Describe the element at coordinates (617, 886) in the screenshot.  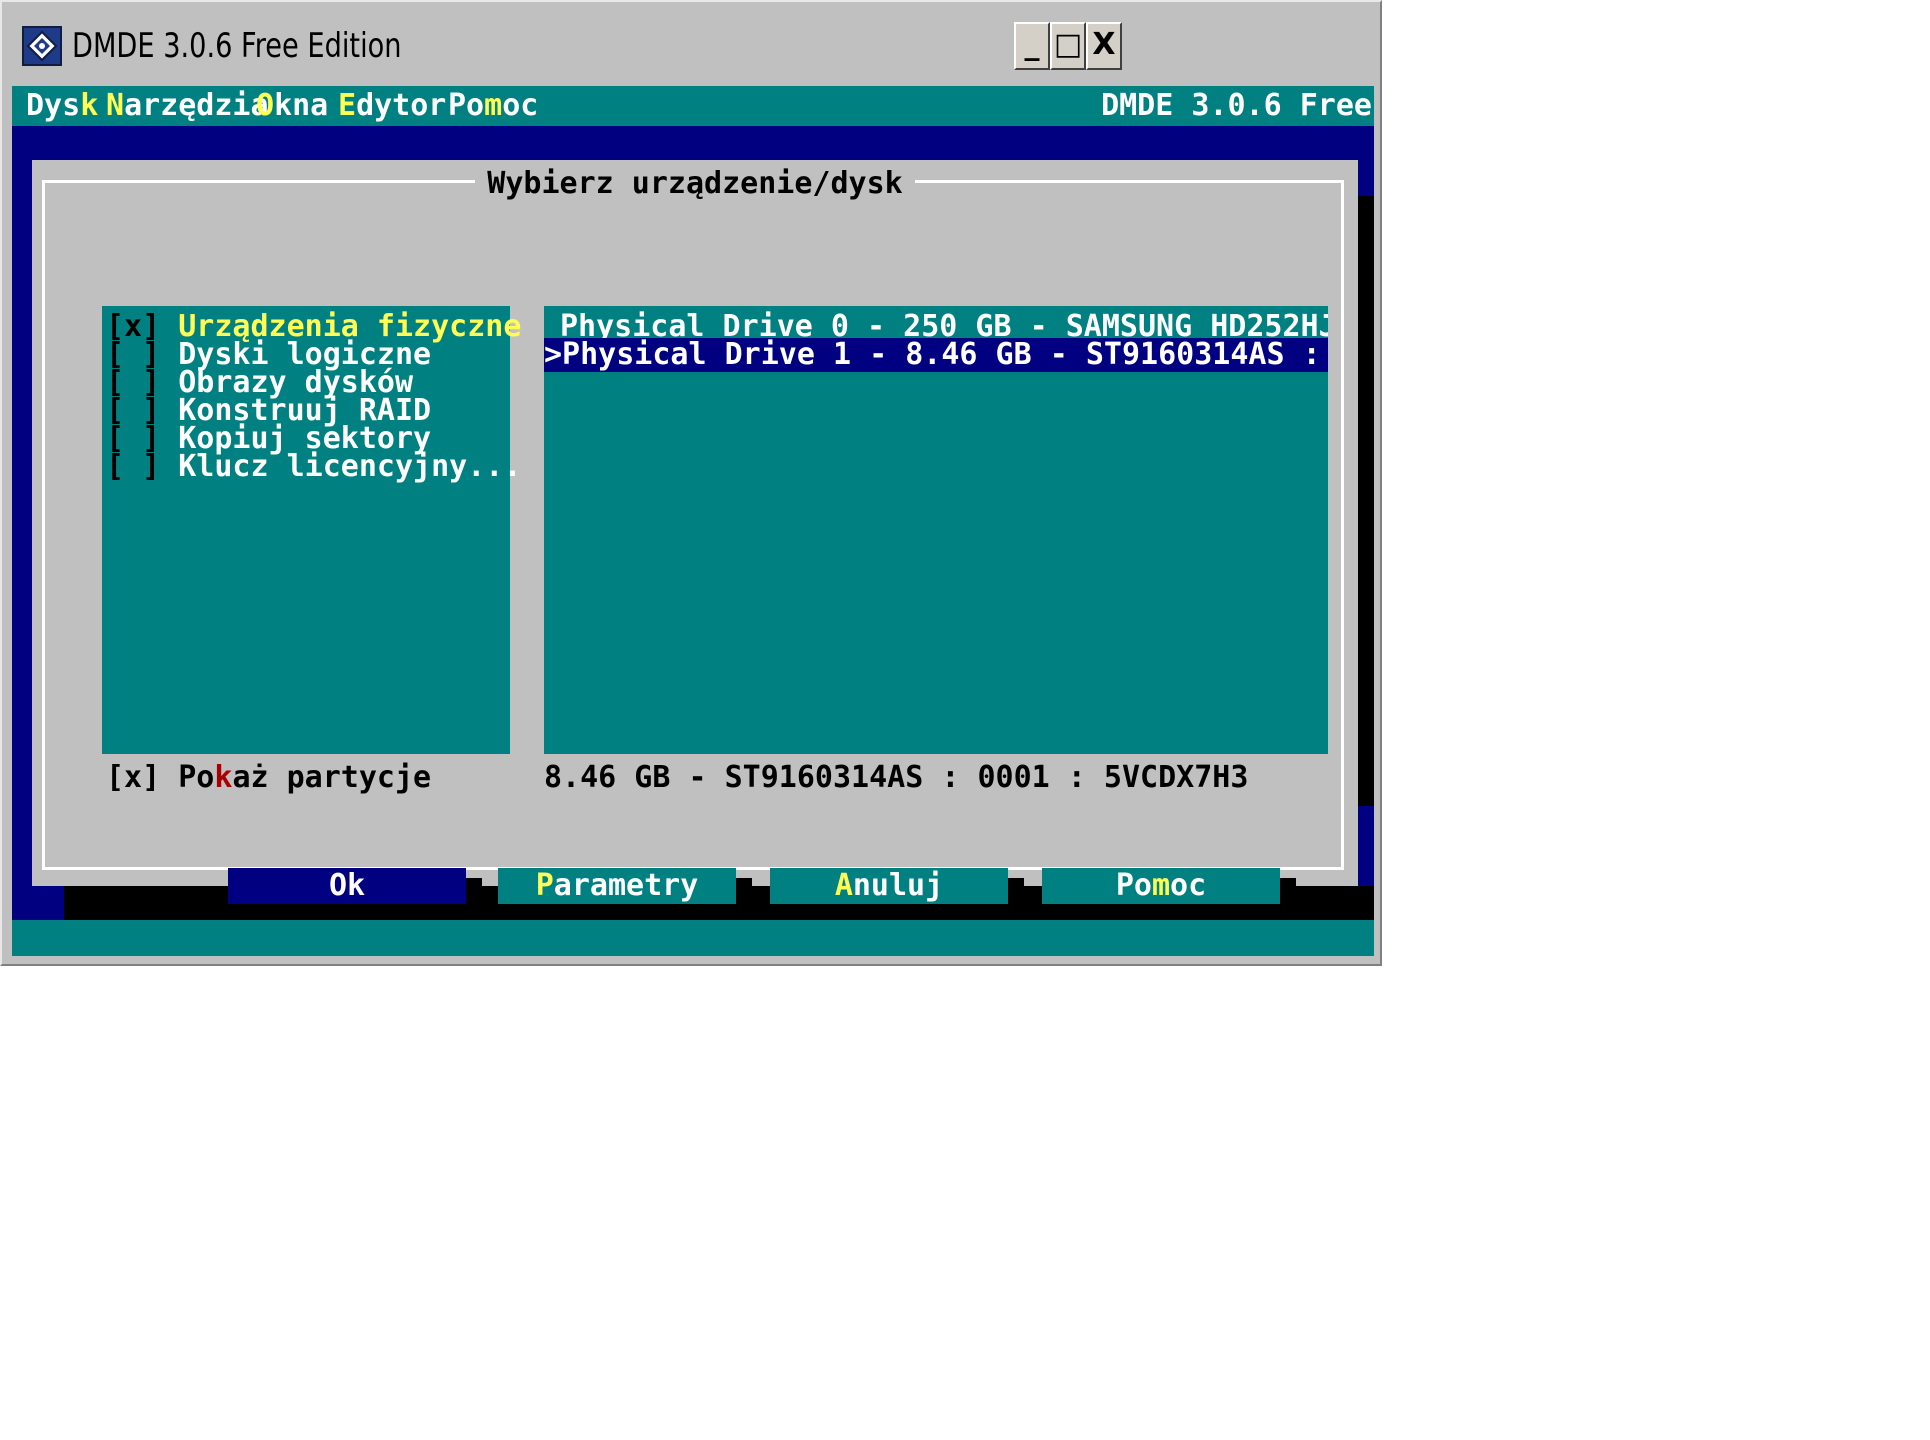
I see `parameters-button: Parametry` at that location.